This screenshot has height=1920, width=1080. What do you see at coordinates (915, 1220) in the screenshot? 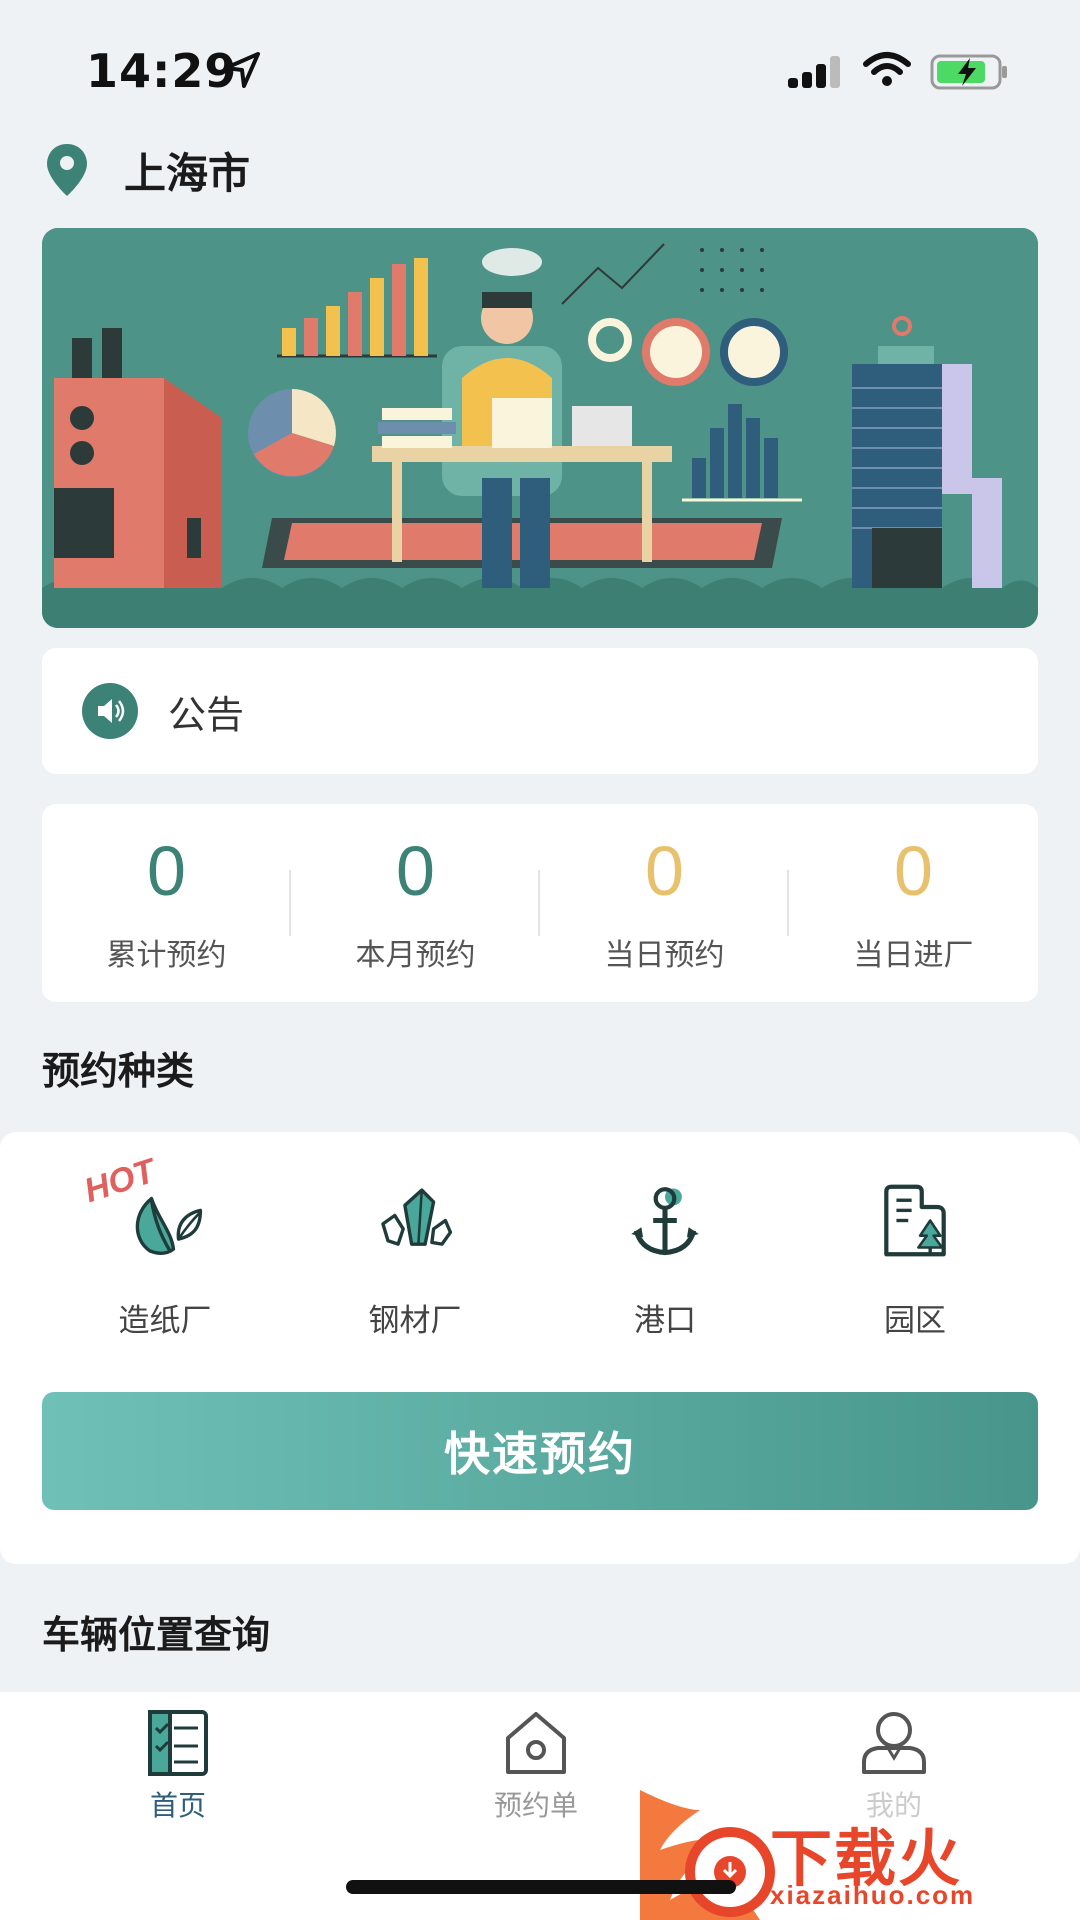
I see `building-icon` at bounding box center [915, 1220].